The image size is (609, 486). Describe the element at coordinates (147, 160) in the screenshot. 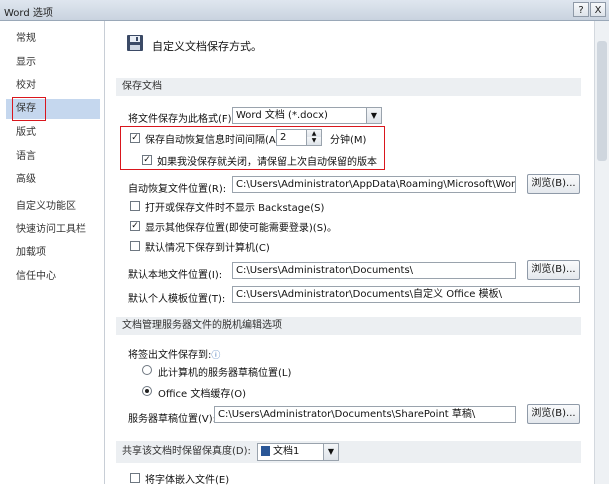

I see `keep-last-version-checkbox: ✓` at that location.